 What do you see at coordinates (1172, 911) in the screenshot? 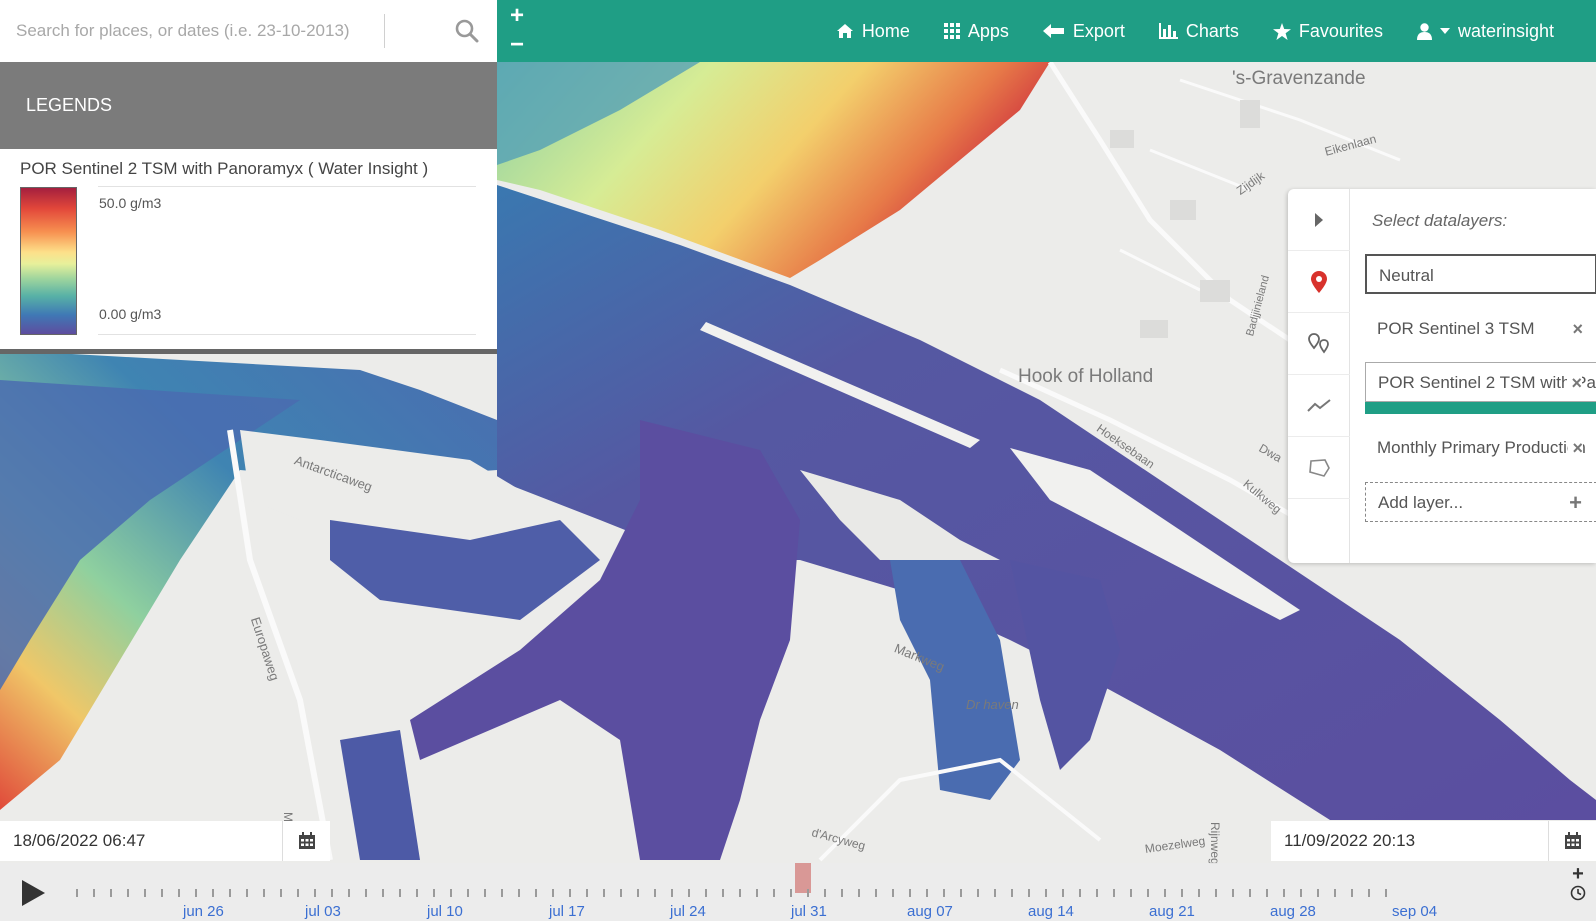
I see `timeline-date-label: aug 21` at bounding box center [1172, 911].